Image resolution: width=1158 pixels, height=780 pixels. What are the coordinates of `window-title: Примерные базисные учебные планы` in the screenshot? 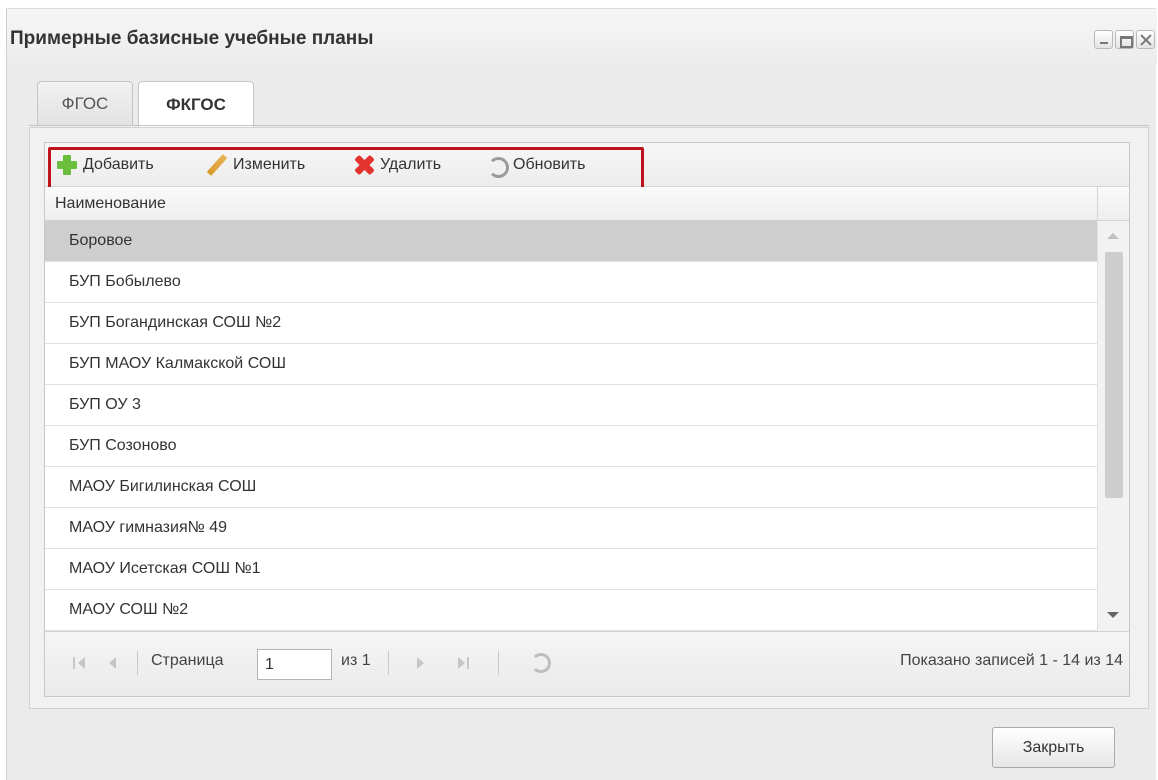 It's located at (192, 38).